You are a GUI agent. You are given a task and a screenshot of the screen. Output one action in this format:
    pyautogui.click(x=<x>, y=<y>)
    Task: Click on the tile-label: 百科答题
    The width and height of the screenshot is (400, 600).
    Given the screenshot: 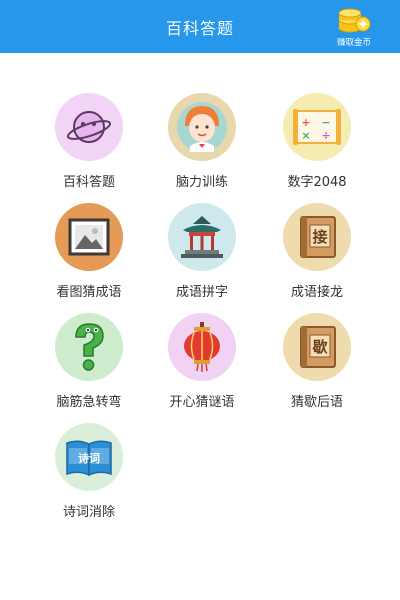 What is the action you would take?
    pyautogui.click(x=88, y=182)
    